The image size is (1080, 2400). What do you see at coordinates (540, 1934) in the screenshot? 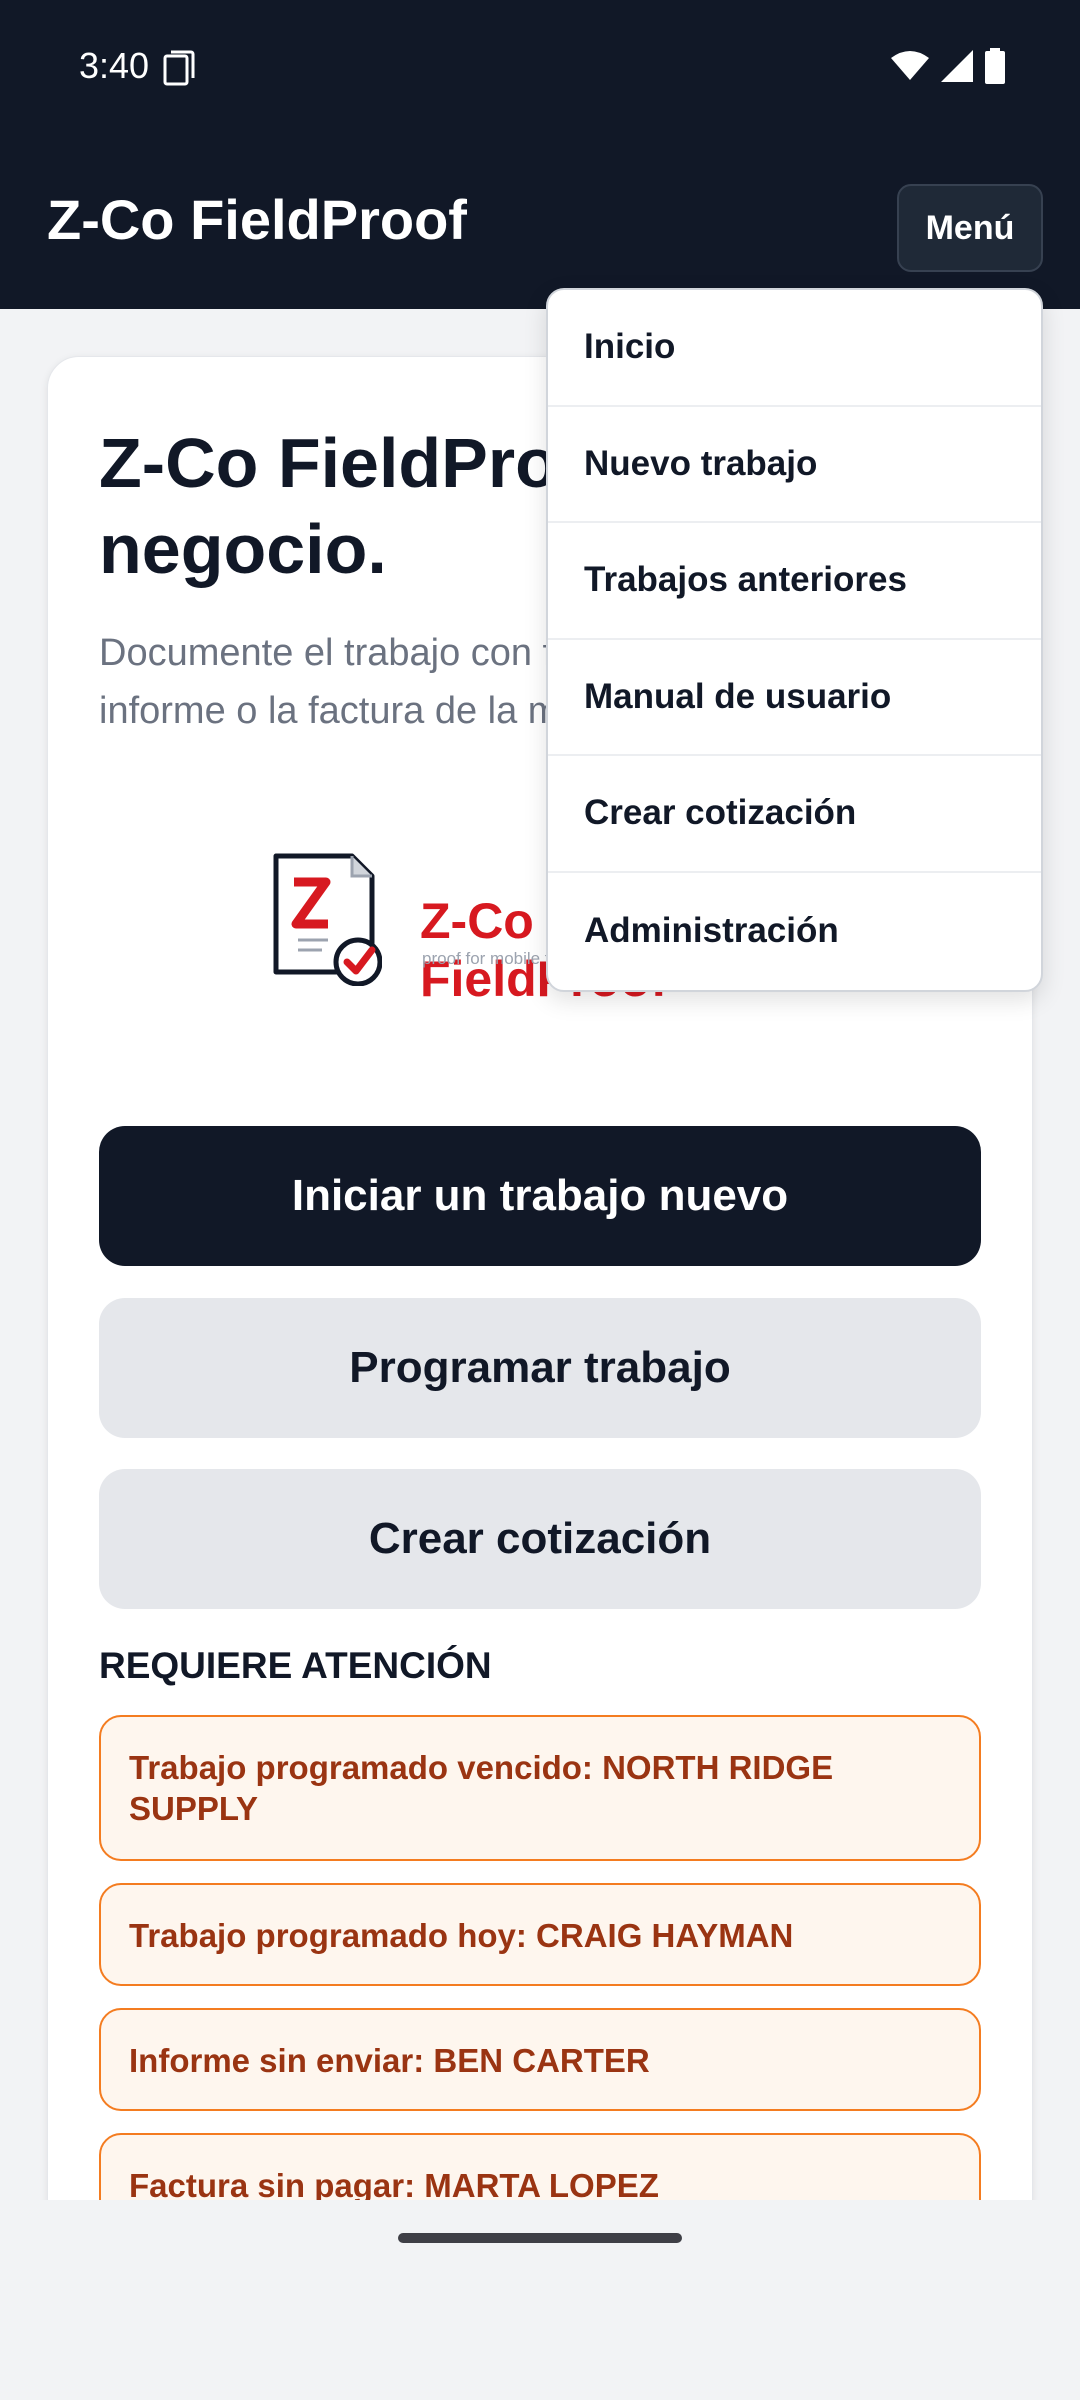
I see `attention-item: Trabajo programado hoy: CRAIG HAYMAN` at bounding box center [540, 1934].